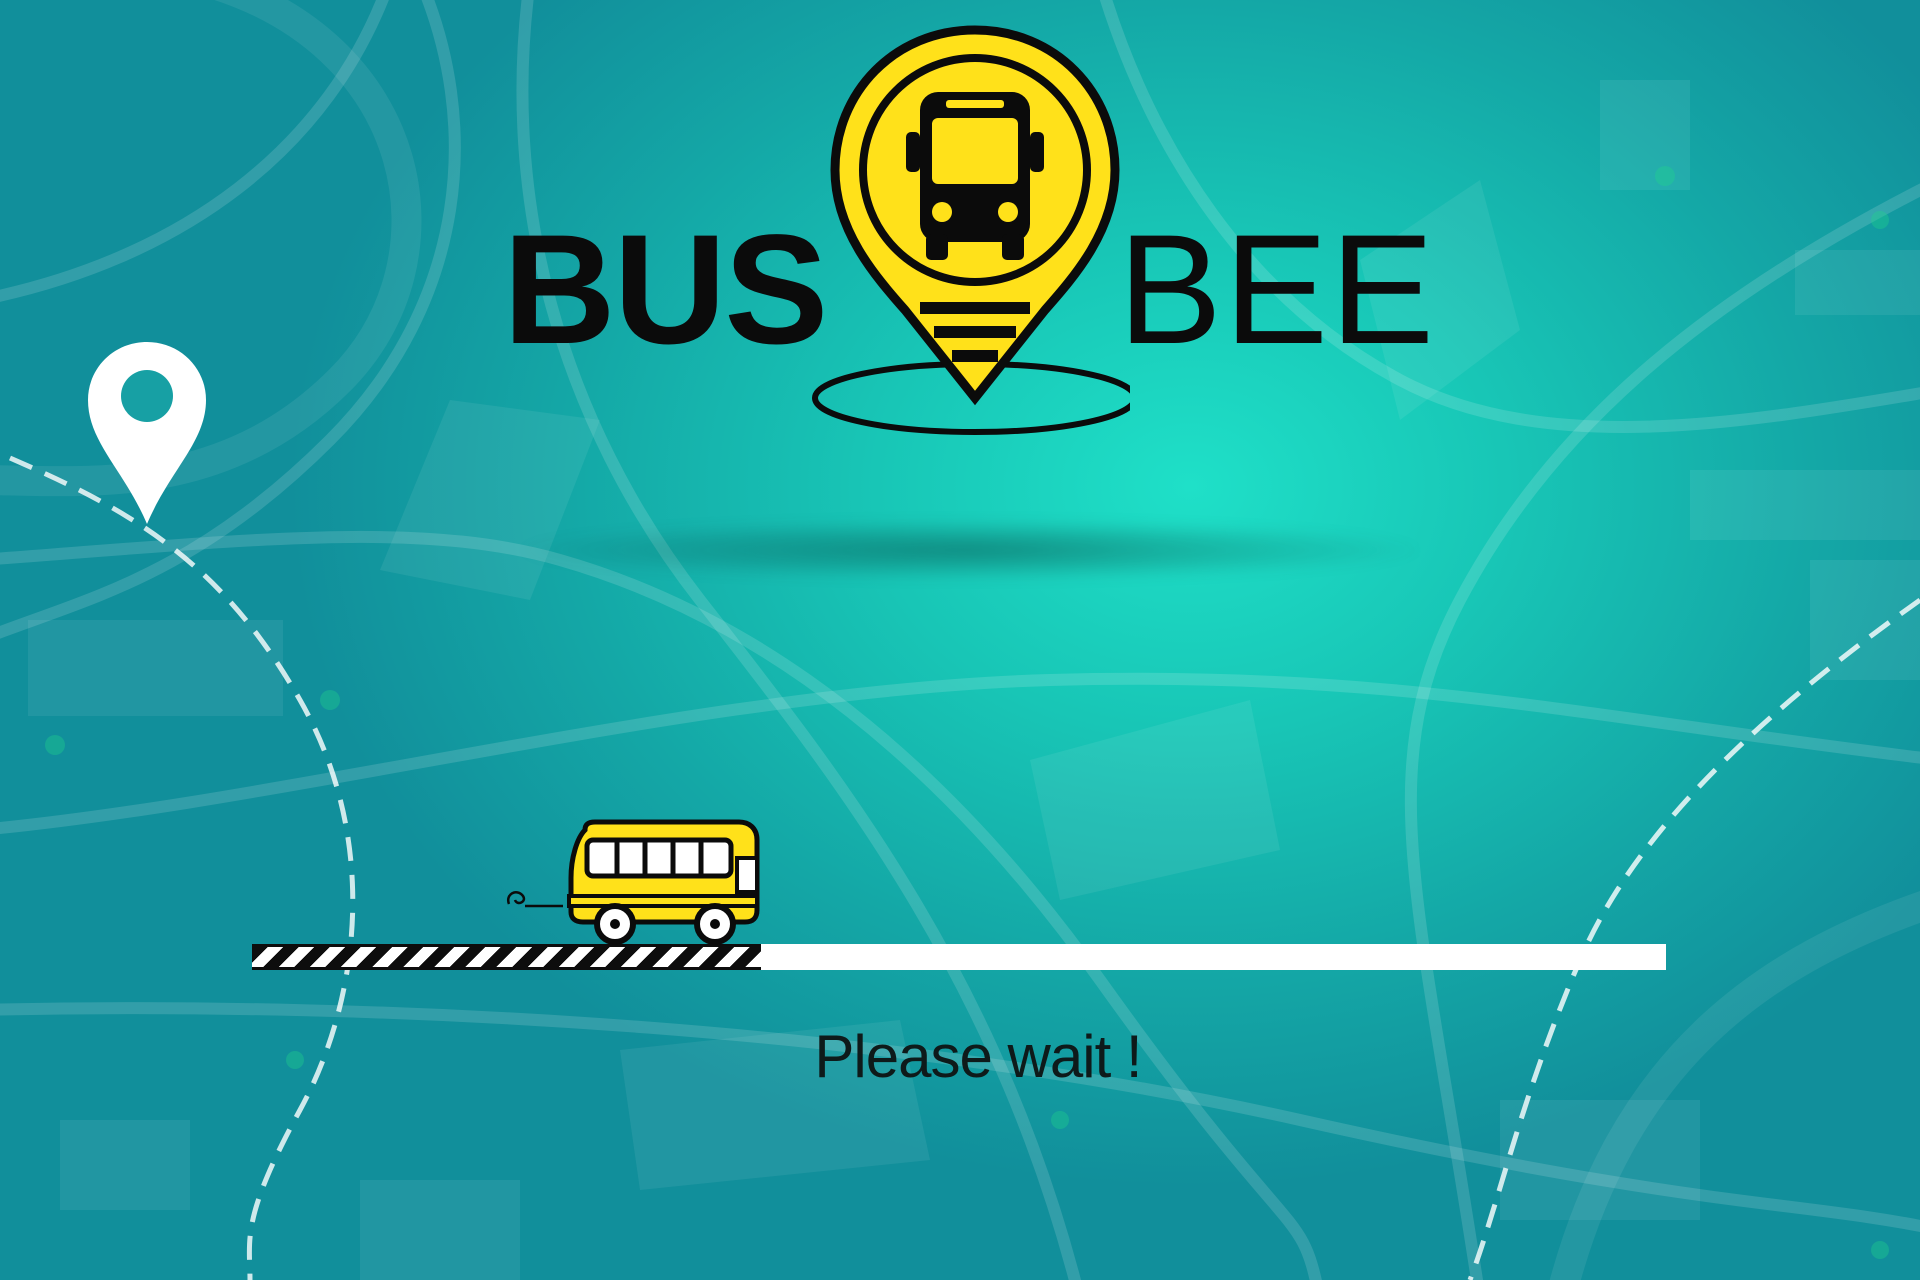 The width and height of the screenshot is (1920, 1280). I want to click on brand-word-bee: BEE, so click(1277, 290).